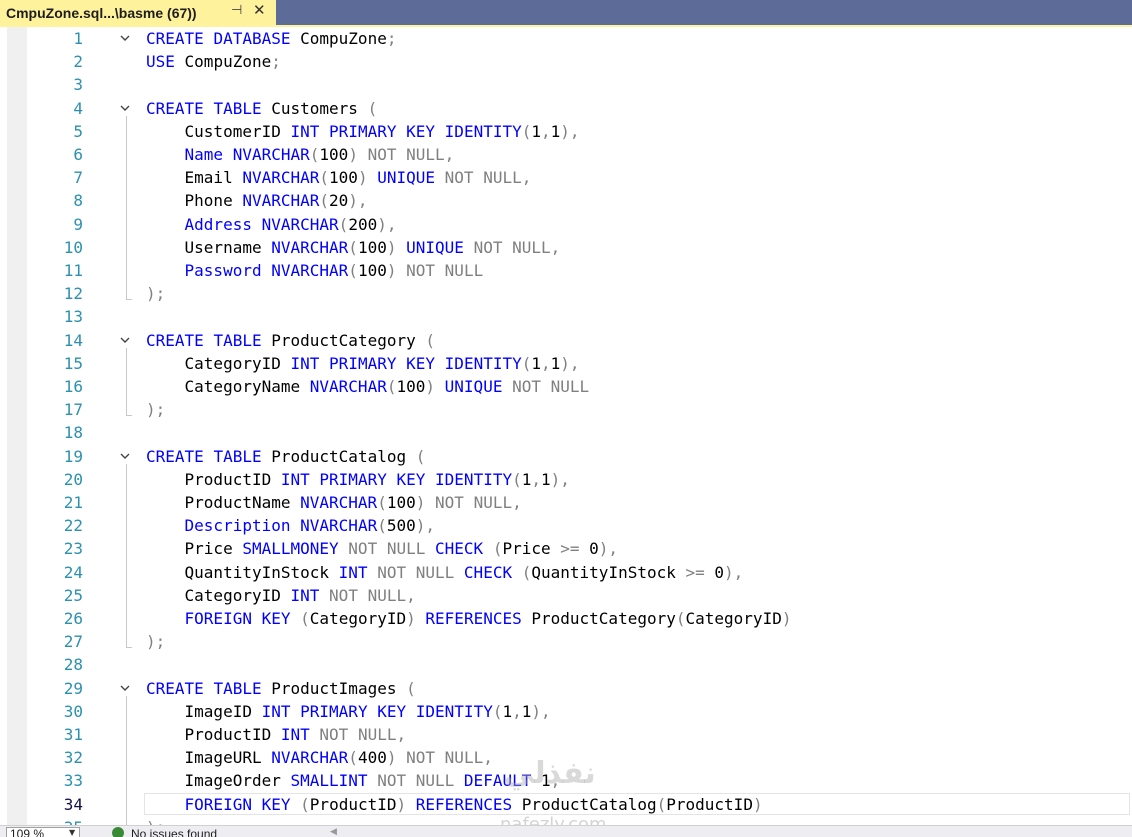 The image size is (1132, 837). What do you see at coordinates (566, 820) in the screenshot?
I see `code-line: 35);` at bounding box center [566, 820].